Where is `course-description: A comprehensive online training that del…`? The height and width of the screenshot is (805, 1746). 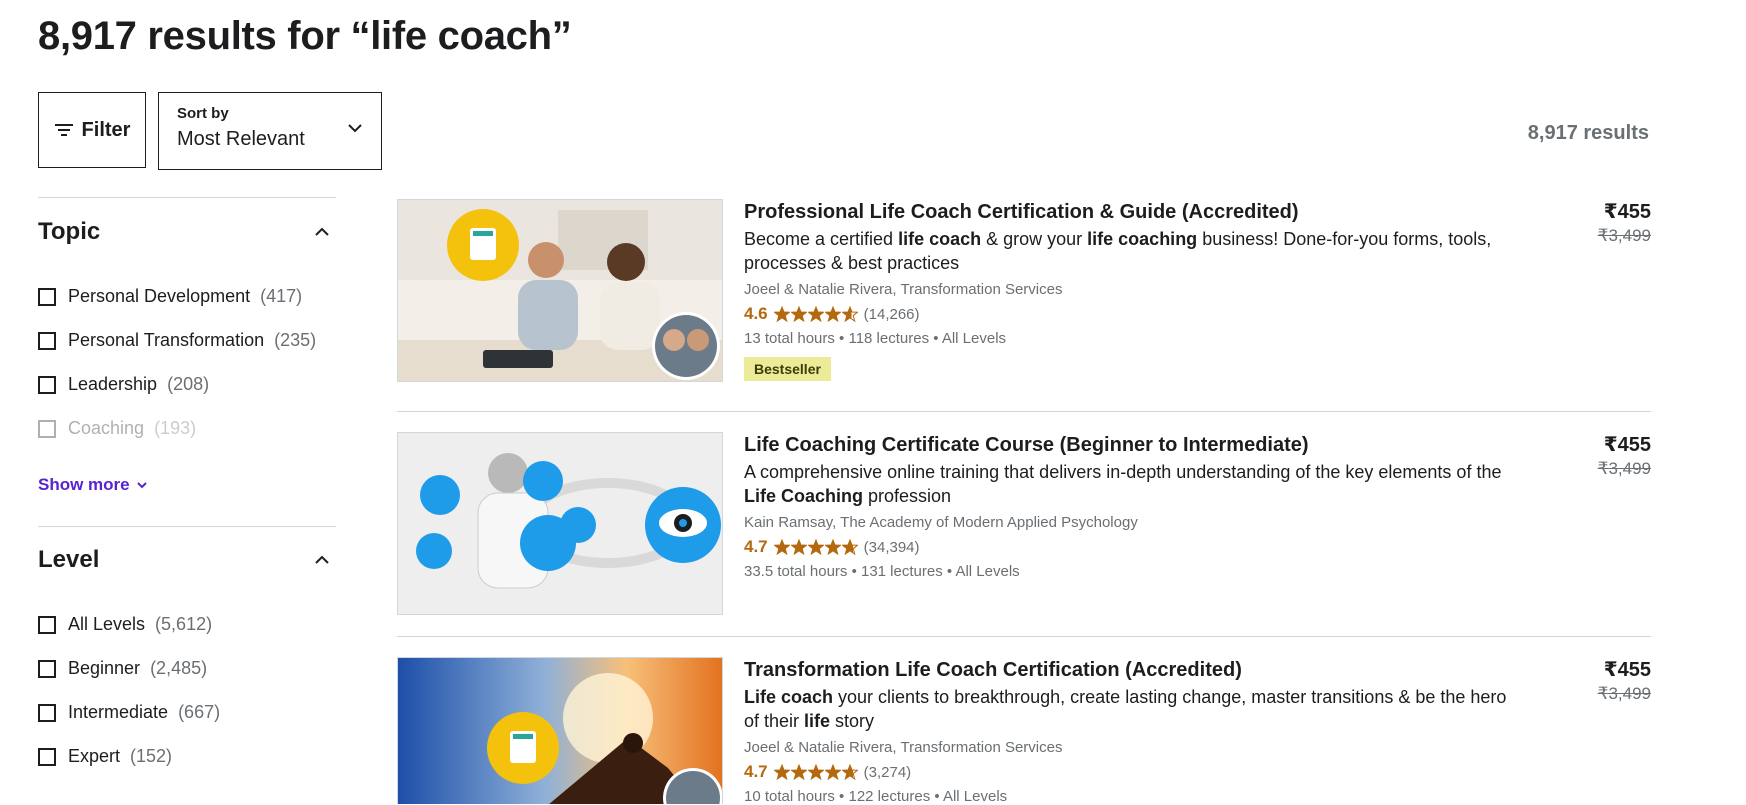 course-description: A comprehensive online training that del… is located at coordinates (1134, 484).